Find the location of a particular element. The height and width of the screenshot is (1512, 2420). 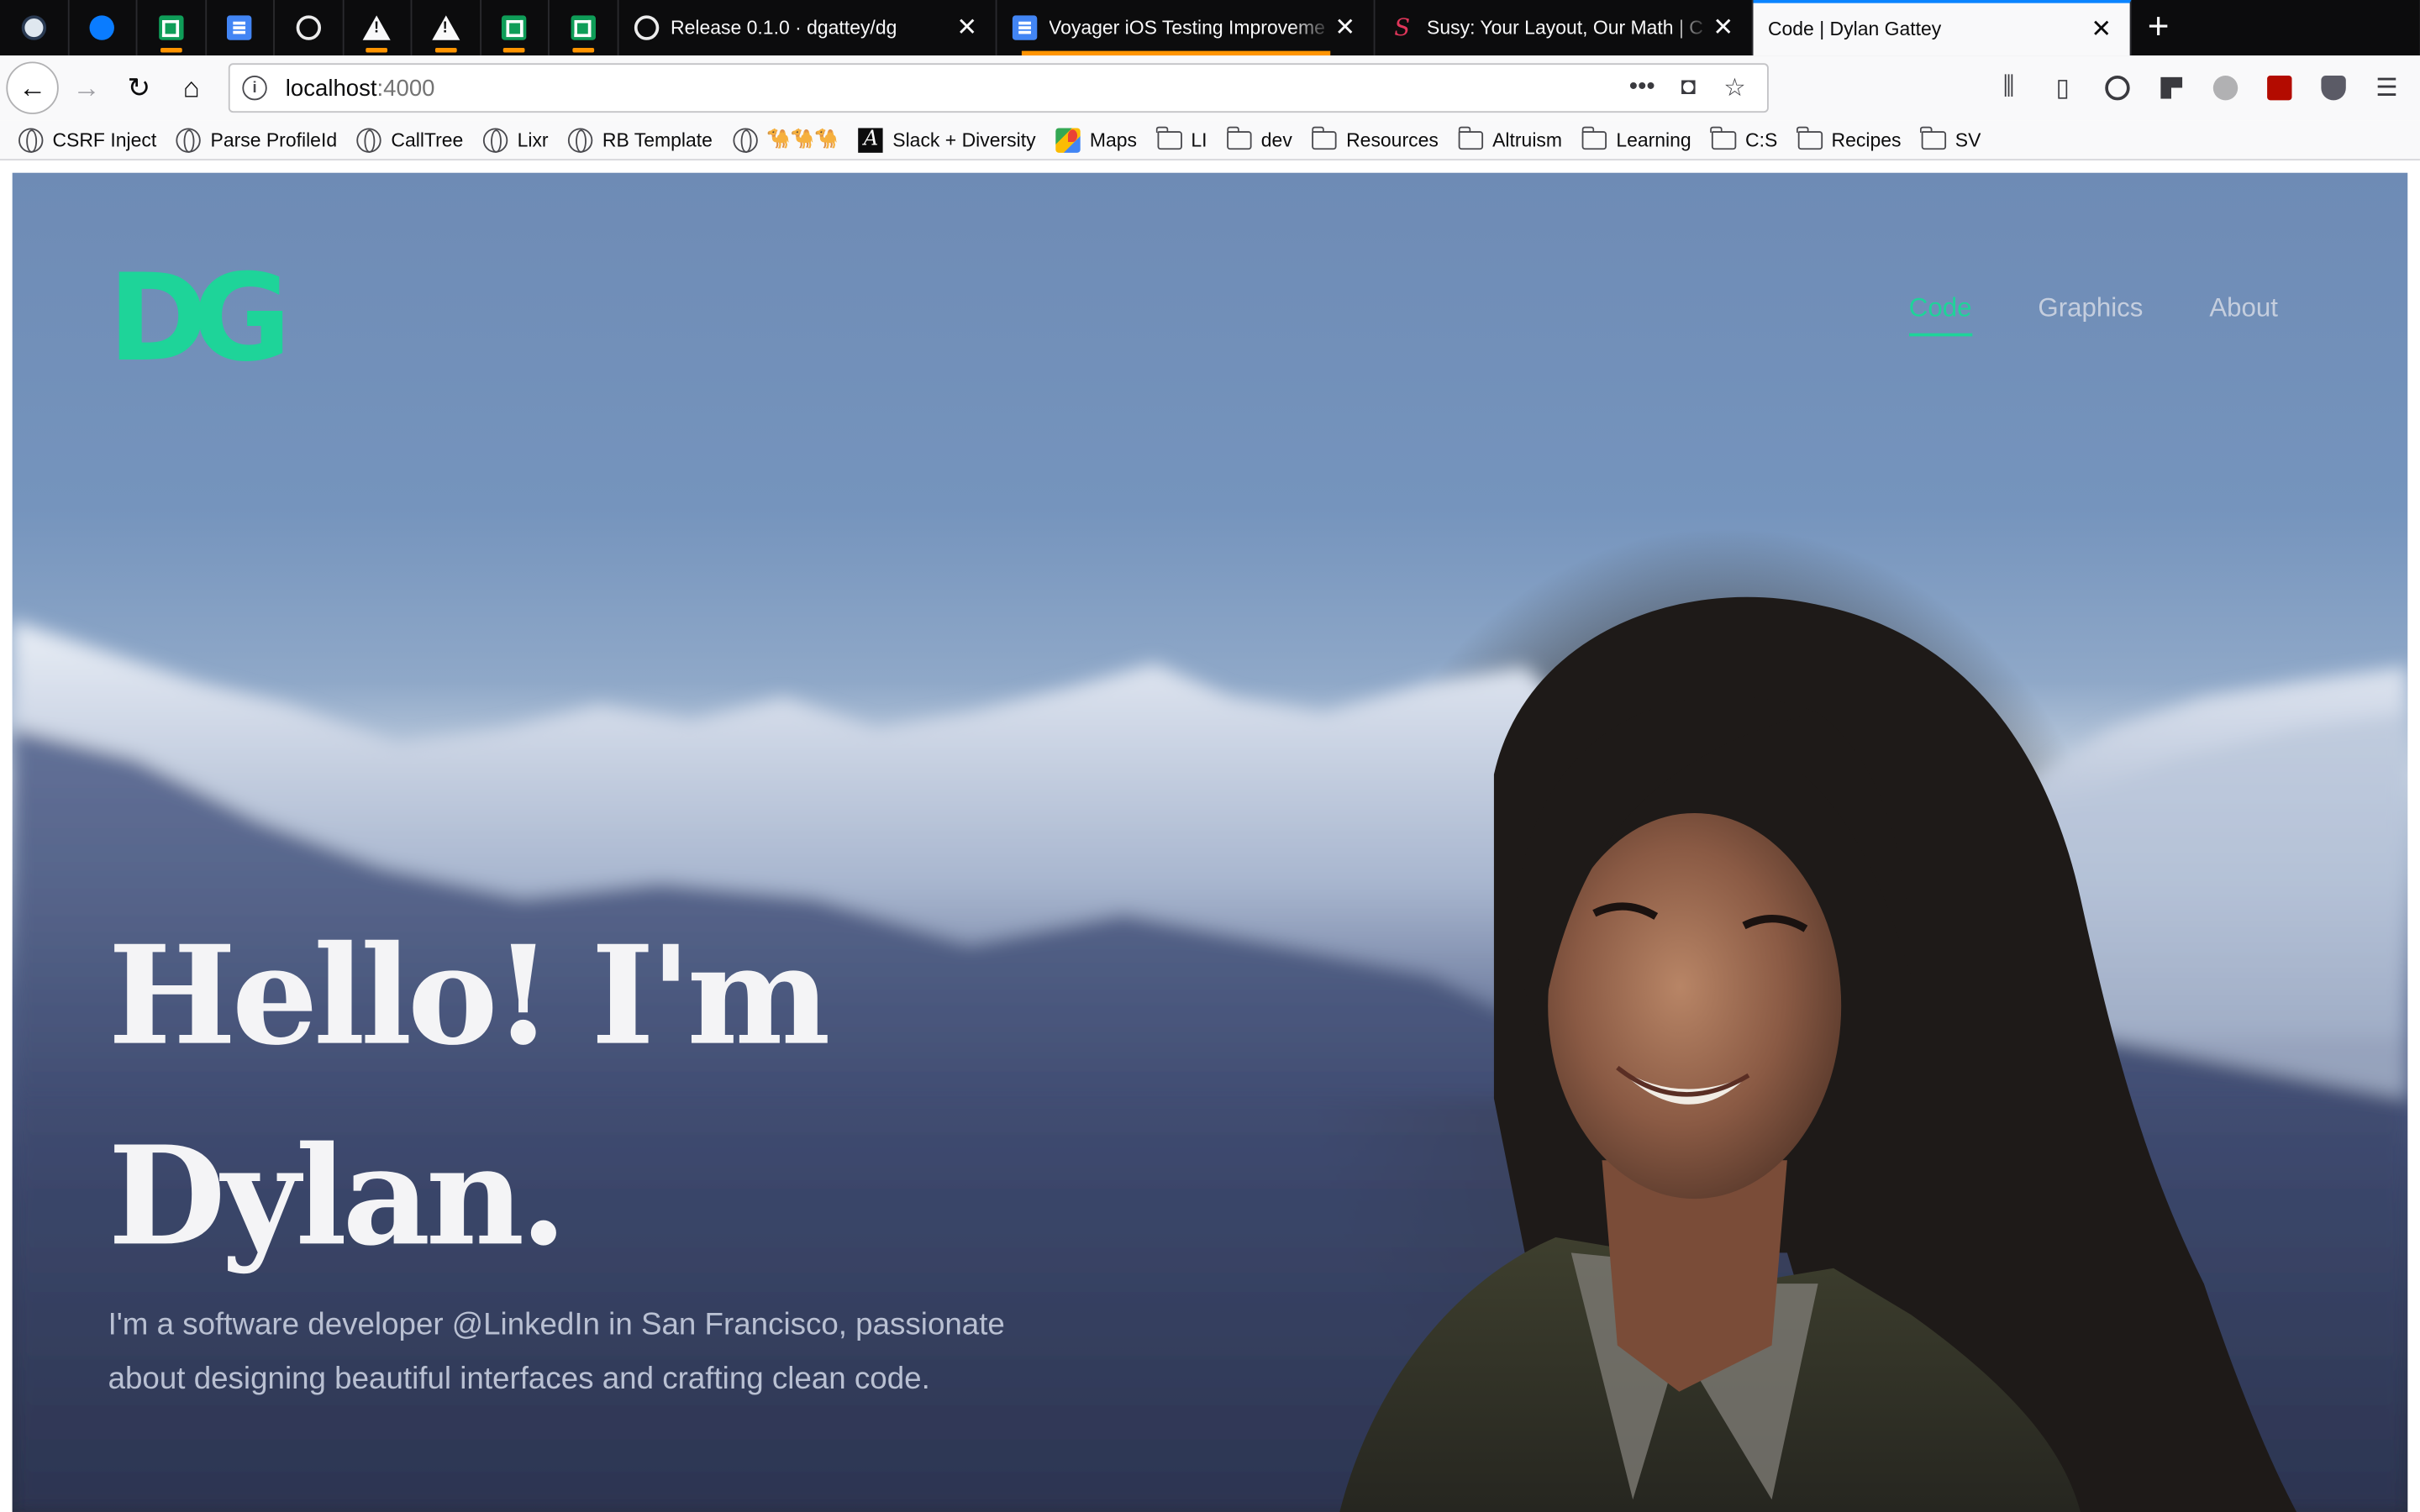

tab-code-dylan-gattey: Code | Dylan Gattey ✕ is located at coordinates (1941, 28).